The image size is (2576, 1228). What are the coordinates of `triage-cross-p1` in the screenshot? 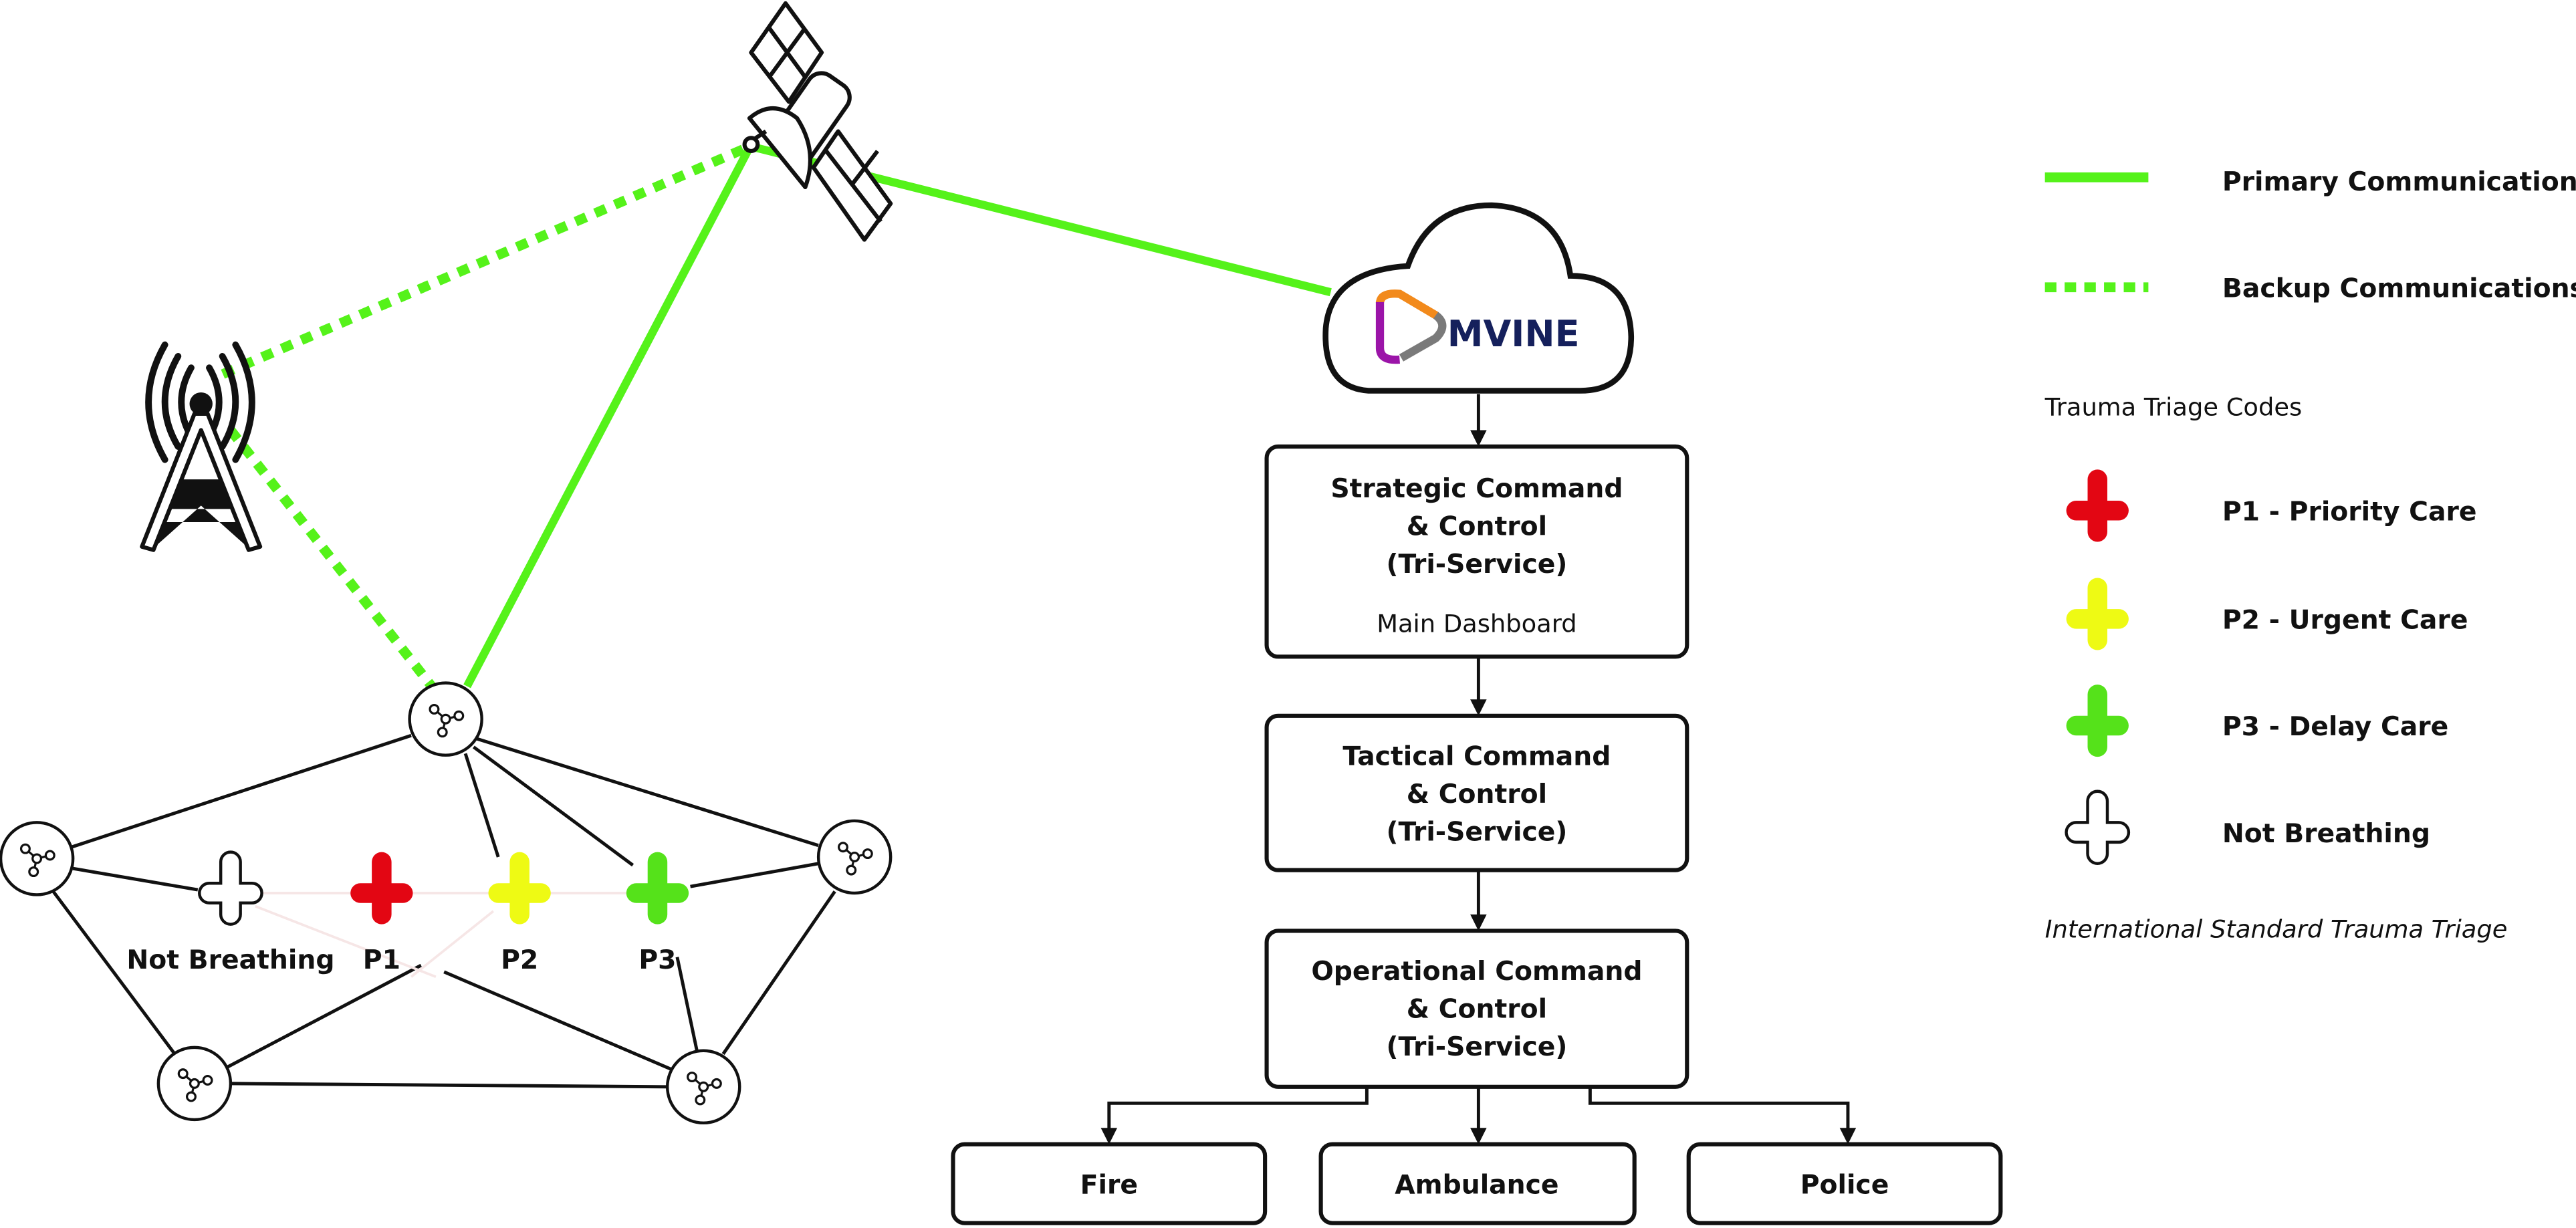 It's located at (381, 889).